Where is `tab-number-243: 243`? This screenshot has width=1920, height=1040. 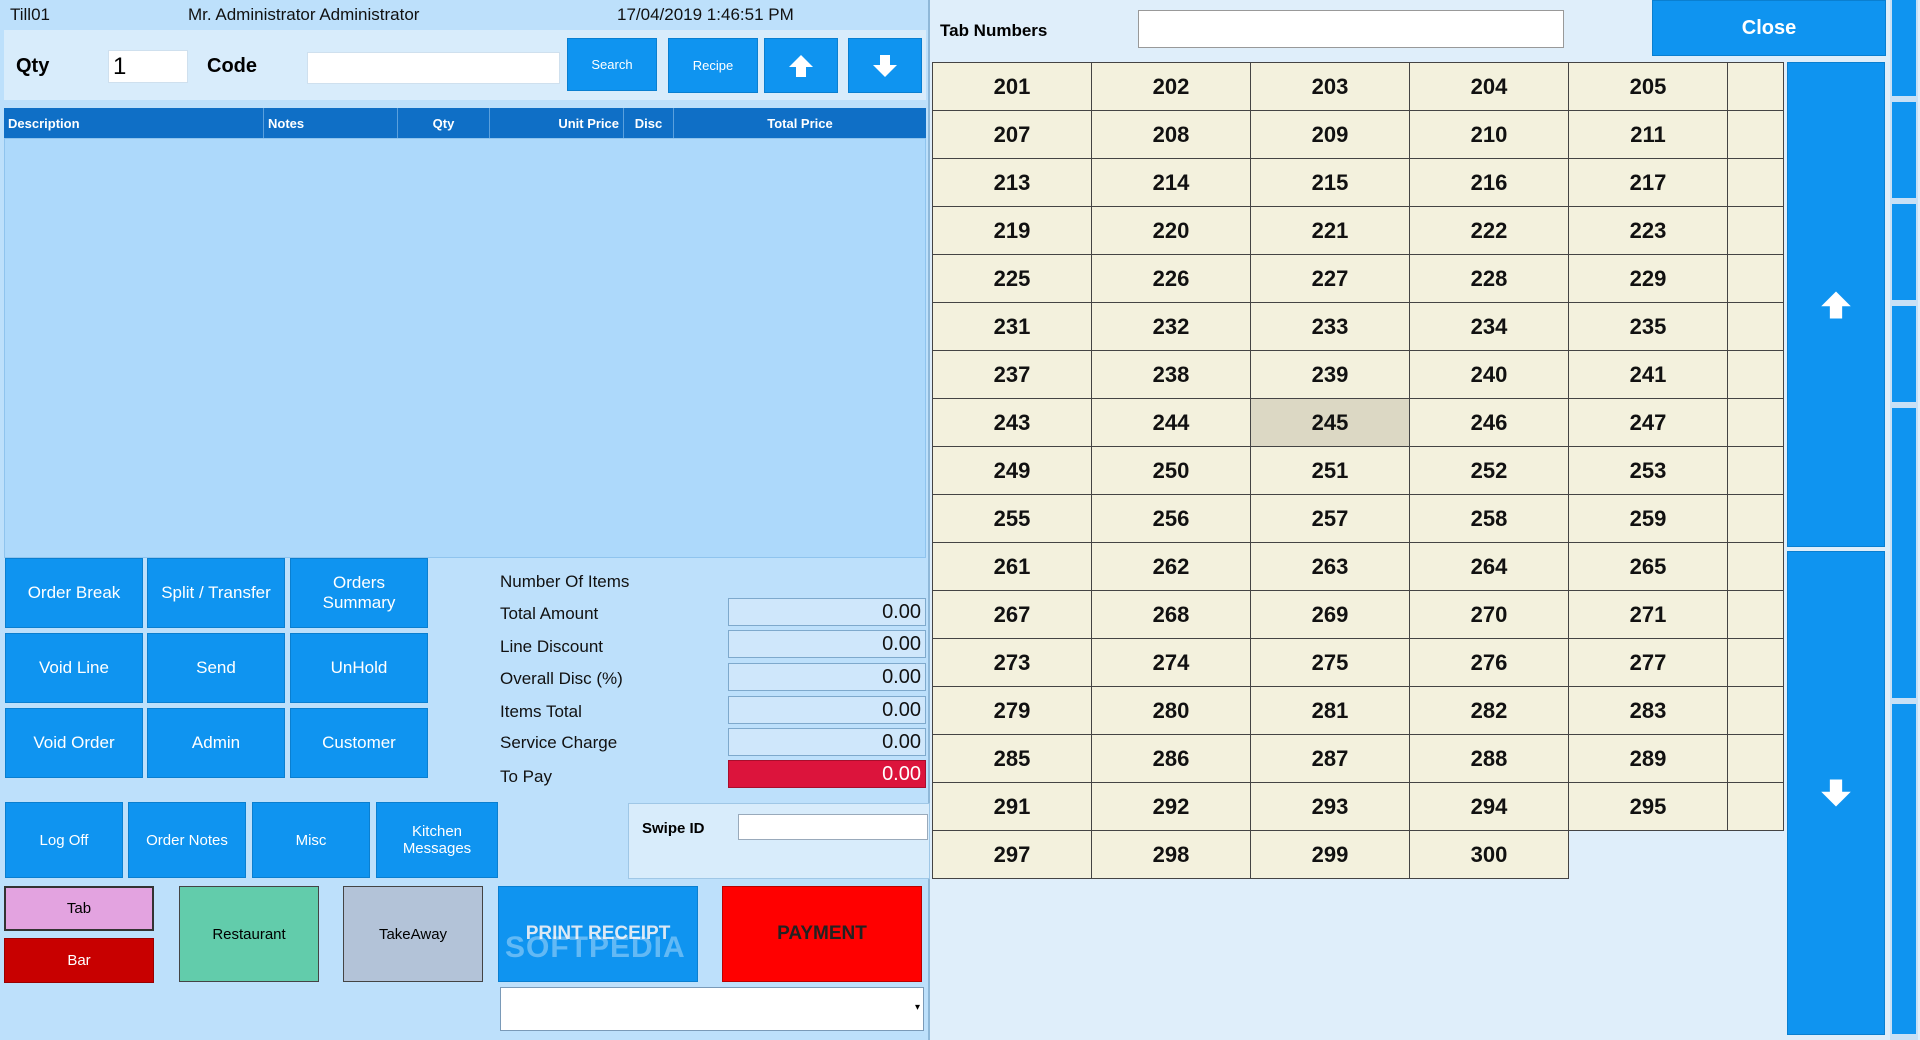 tab-number-243: 243 is located at coordinates (1012, 422).